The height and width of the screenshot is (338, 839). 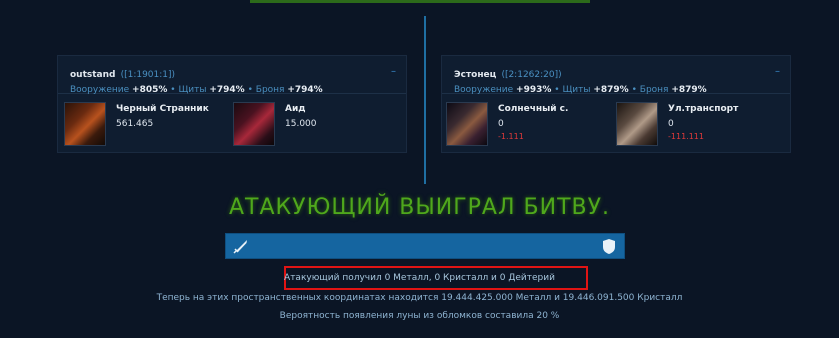 What do you see at coordinates (511, 136) in the screenshot?
I see `ship-loss: -1.111` at bounding box center [511, 136].